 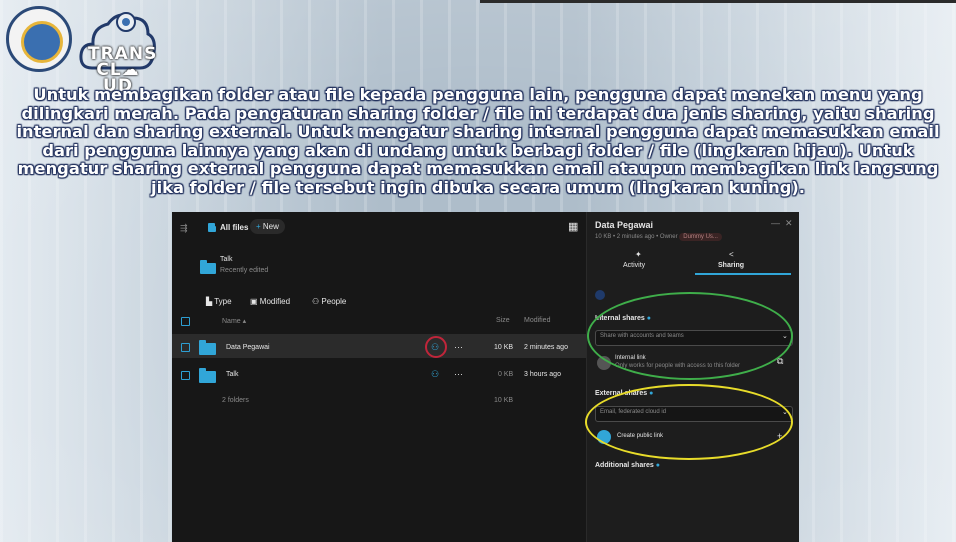 What do you see at coordinates (254, 301) in the screenshot?
I see `calendar-icon: ▣` at bounding box center [254, 301].